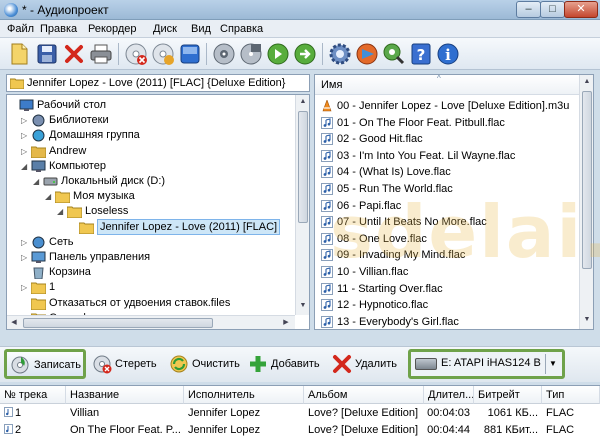 Image resolution: width=600 pixels, height=441 pixels. I want to click on save-icon, so click(47, 54).